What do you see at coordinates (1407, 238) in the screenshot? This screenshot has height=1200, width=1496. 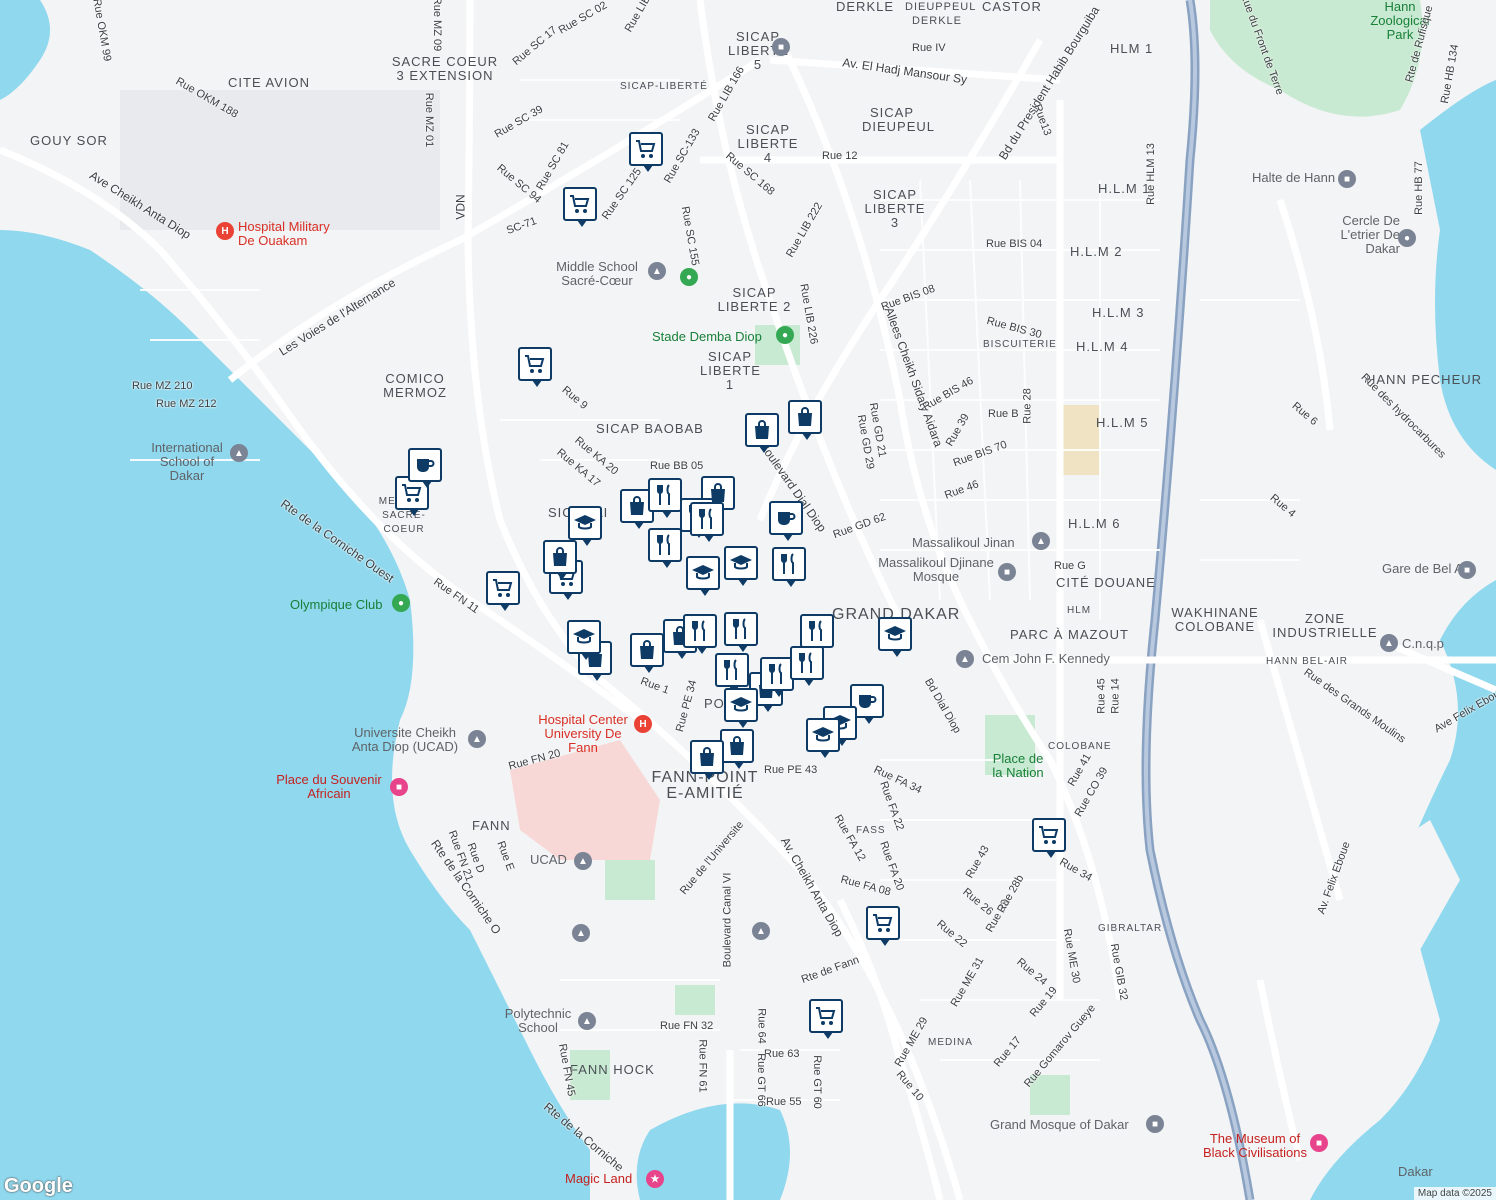 I see `cercle-icon: ●` at bounding box center [1407, 238].